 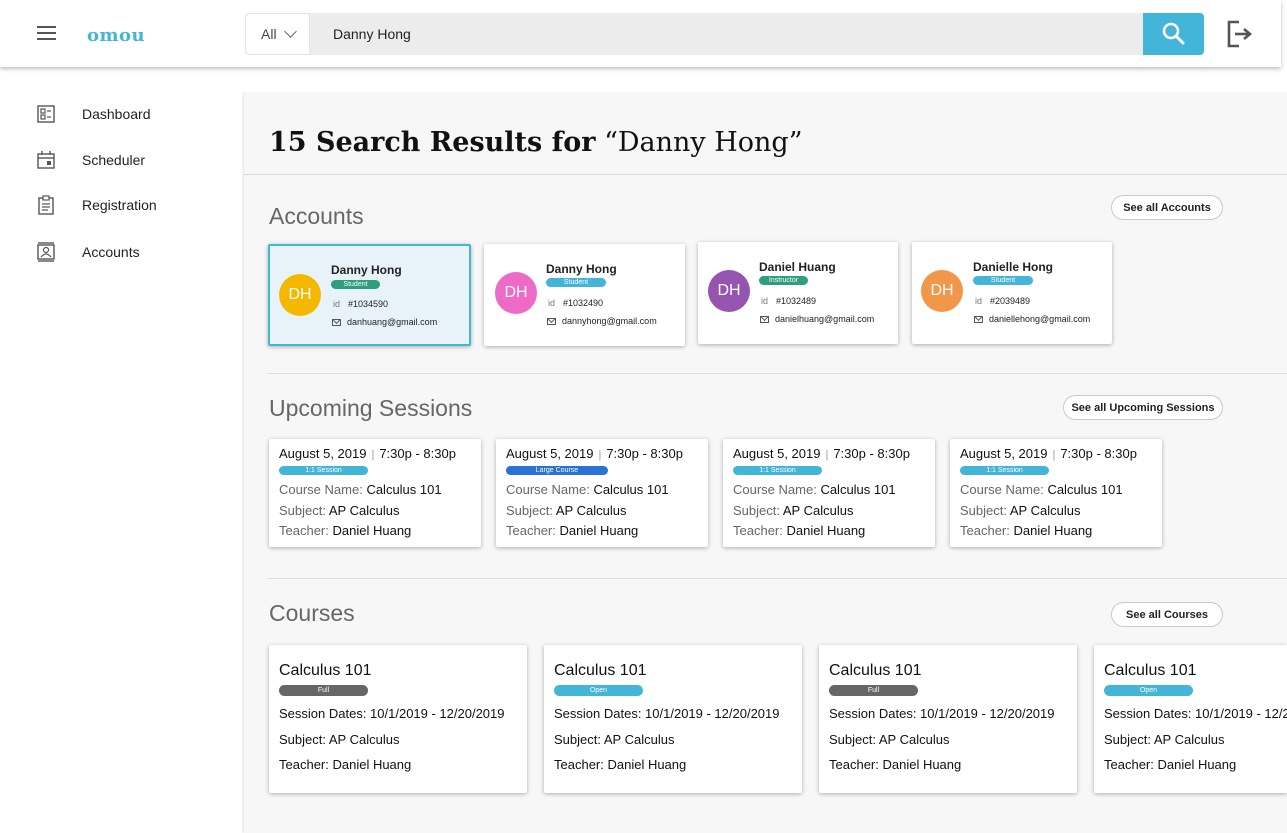 What do you see at coordinates (93, 114) in the screenshot?
I see `sidebar-item-dashboard: Dashboard` at bounding box center [93, 114].